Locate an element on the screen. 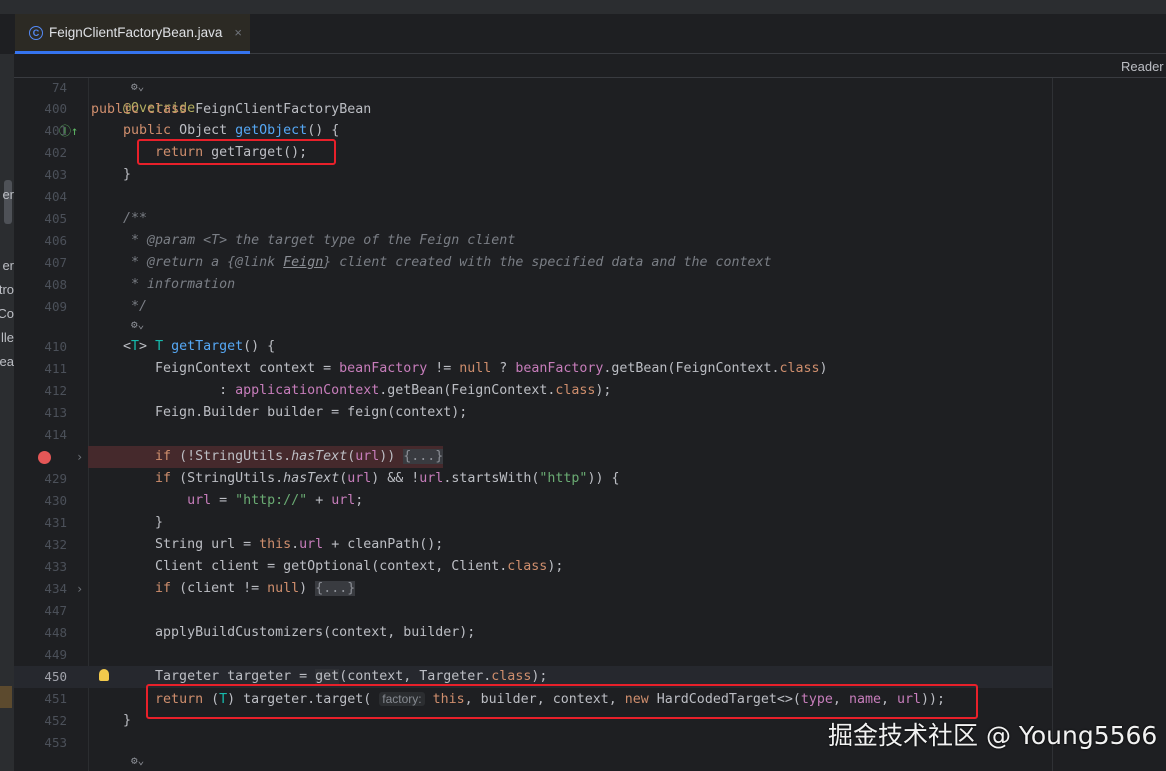  line-number: 452 is located at coordinates (40, 721).